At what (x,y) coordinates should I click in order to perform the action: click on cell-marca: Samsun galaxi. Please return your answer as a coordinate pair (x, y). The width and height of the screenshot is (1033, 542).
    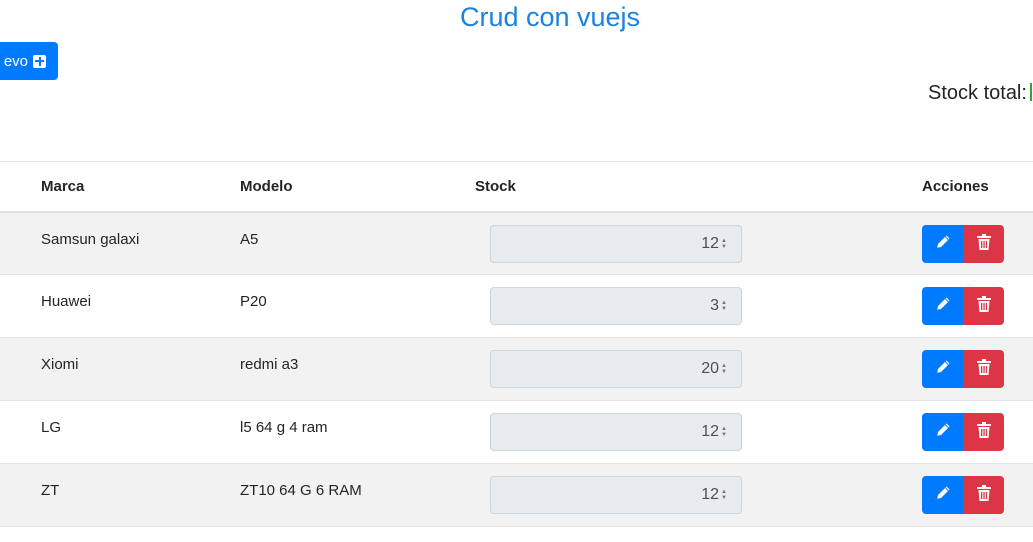
    Looking at the image, I should click on (90, 239).